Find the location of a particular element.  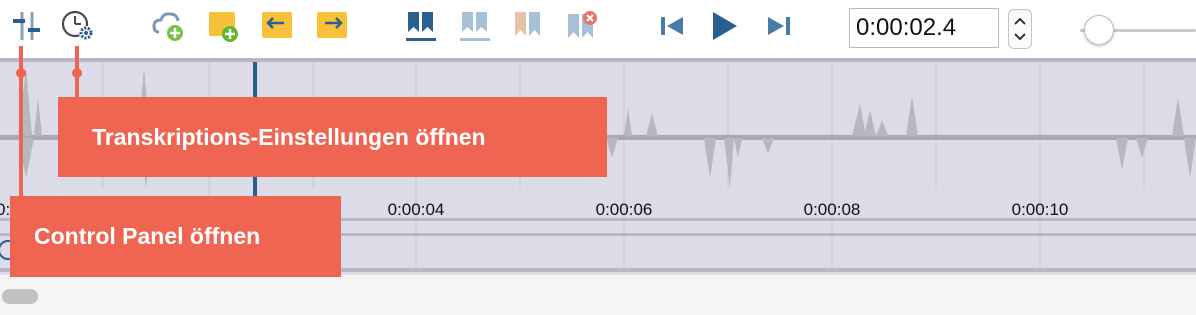

set-marker-disabled-icon is located at coordinates (475, 26).